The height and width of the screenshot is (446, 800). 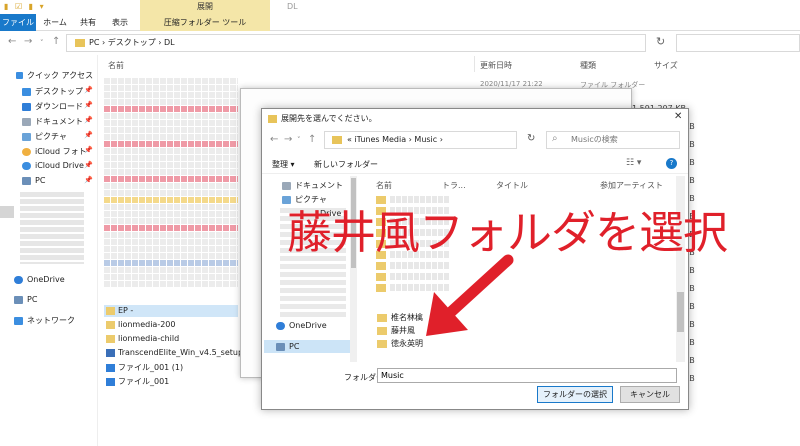 What do you see at coordinates (26, 106) in the screenshot?
I see `download-icon` at bounding box center [26, 106].